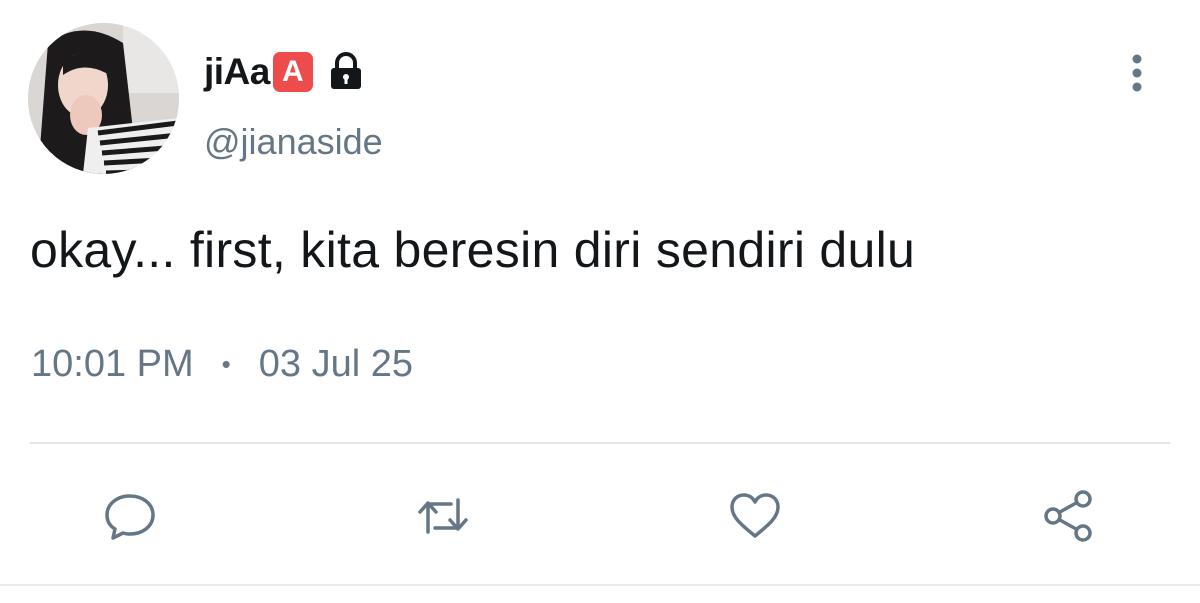 The height and width of the screenshot is (603, 1200). I want to click on more-vertical-icon, so click(1137, 73).